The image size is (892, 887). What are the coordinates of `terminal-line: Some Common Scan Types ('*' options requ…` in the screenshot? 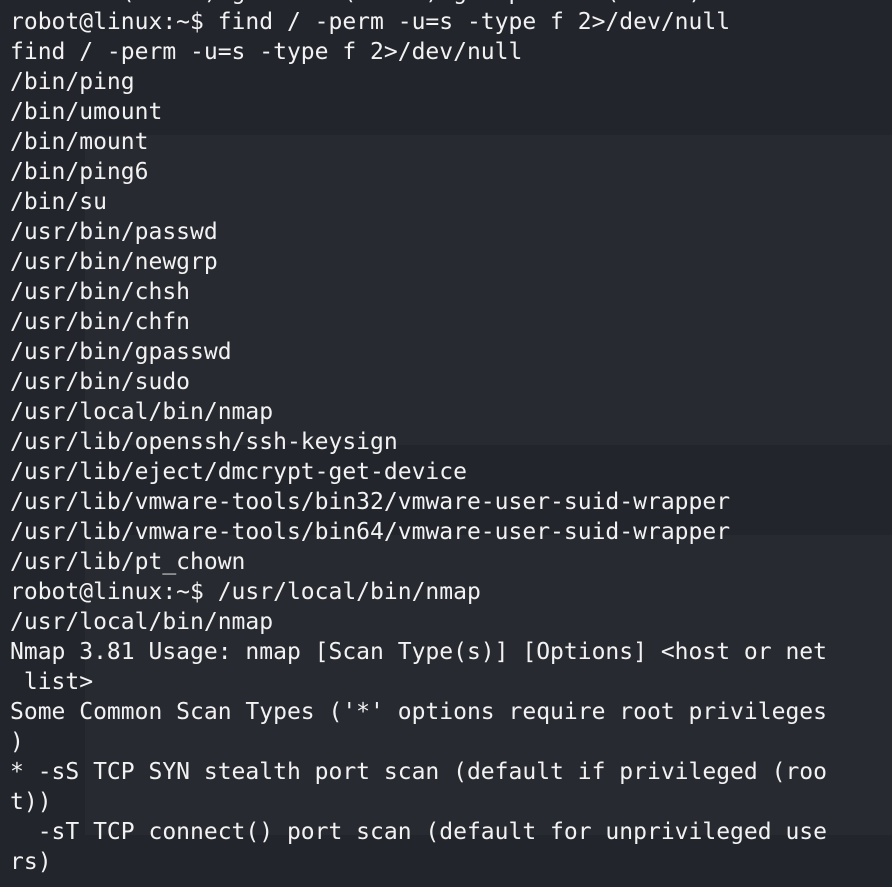 It's located at (418, 712).